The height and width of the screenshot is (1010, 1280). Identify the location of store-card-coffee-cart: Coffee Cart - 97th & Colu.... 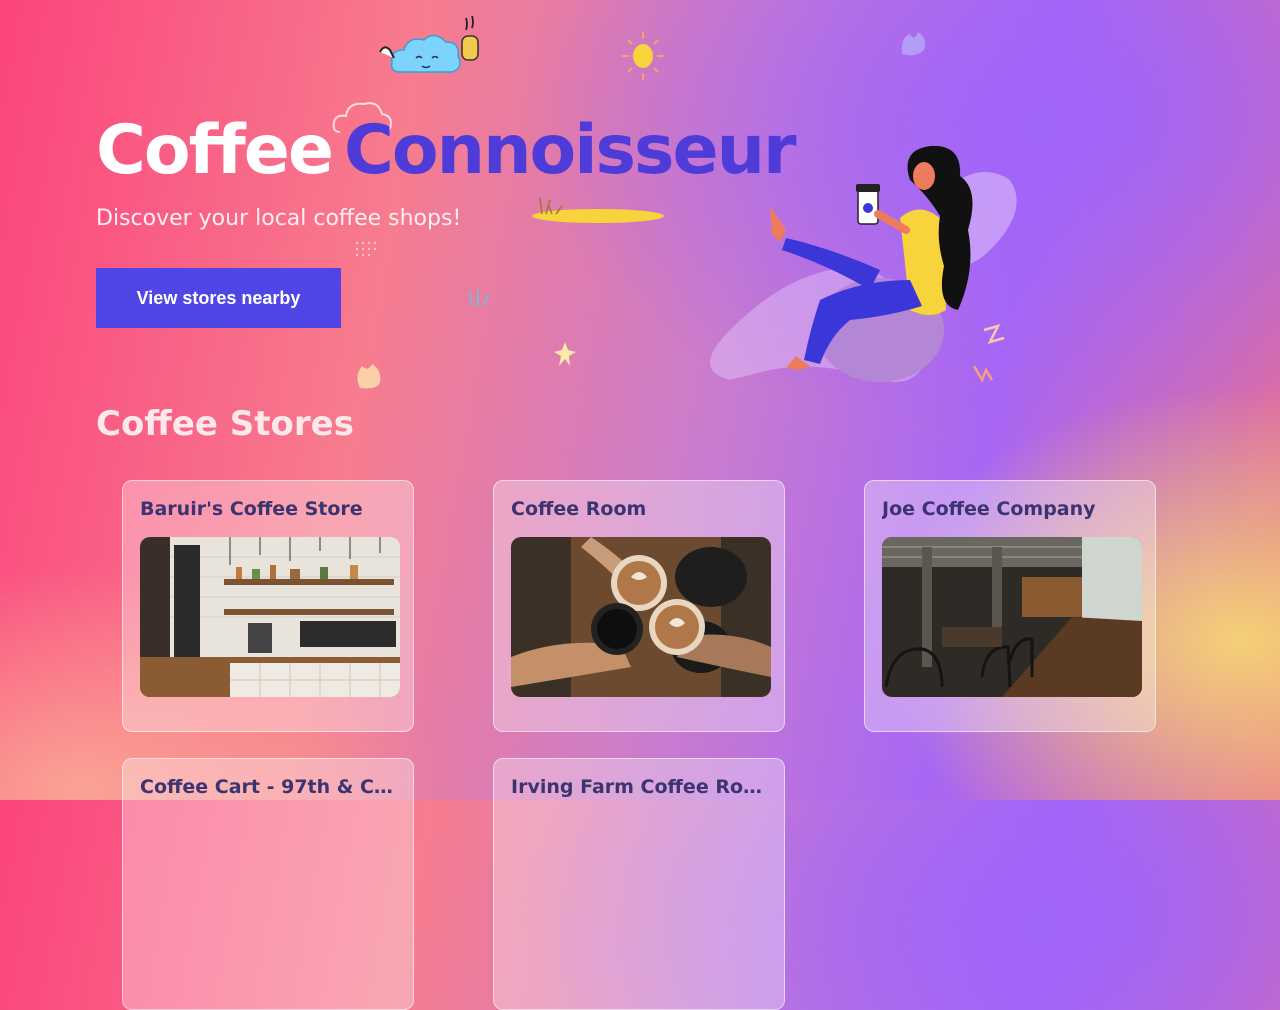
(268, 884).